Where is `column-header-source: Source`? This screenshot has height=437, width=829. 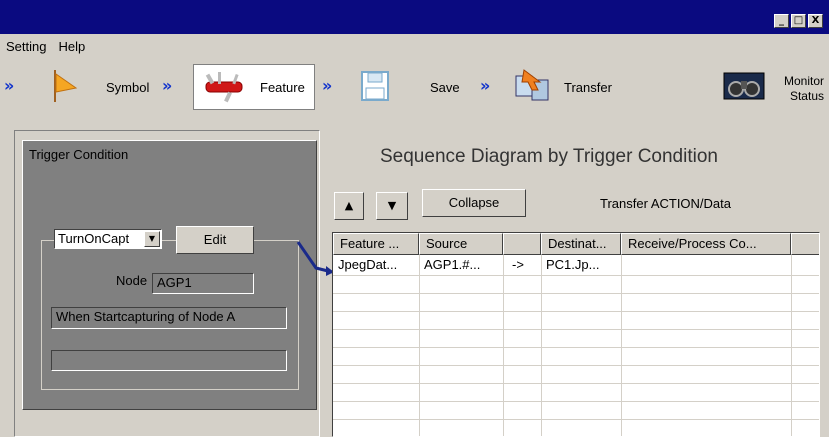
column-header-source: Source is located at coordinates (461, 244).